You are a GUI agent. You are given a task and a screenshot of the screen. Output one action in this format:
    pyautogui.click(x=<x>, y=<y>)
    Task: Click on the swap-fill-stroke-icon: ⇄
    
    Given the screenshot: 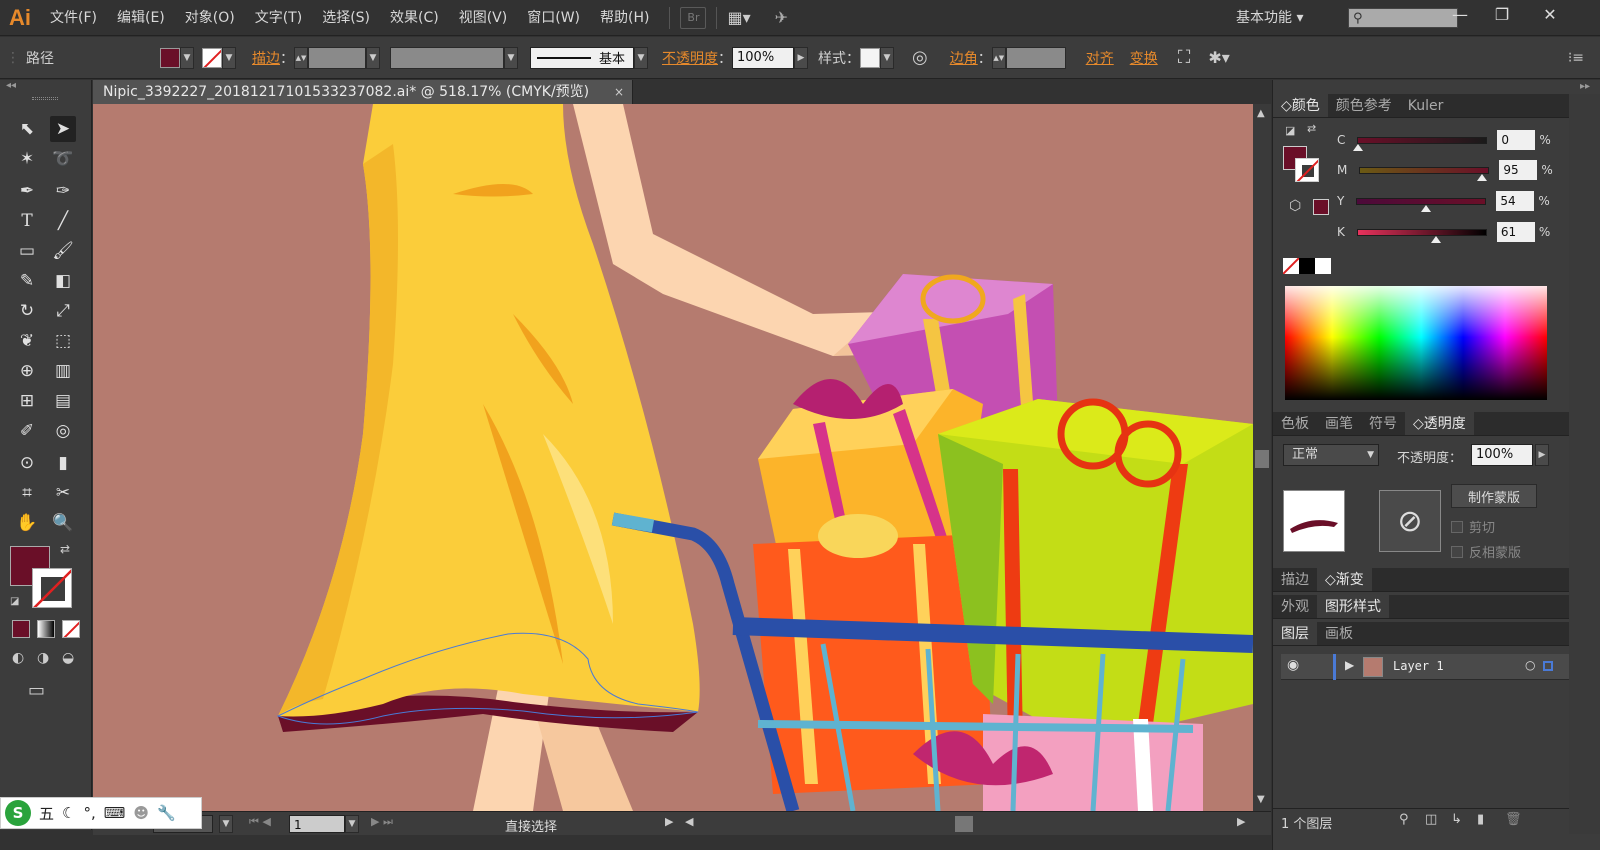 What is the action you would take?
    pyautogui.click(x=65, y=549)
    